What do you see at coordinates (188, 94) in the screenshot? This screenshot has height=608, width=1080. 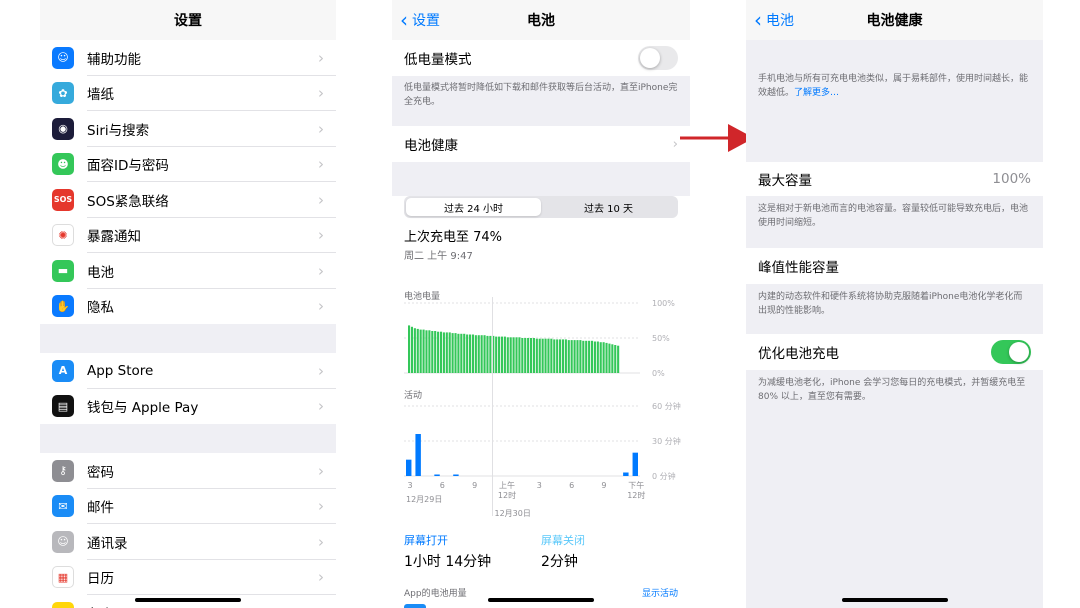 I see `settings-row: ✿ 墙纸 ›` at bounding box center [188, 94].